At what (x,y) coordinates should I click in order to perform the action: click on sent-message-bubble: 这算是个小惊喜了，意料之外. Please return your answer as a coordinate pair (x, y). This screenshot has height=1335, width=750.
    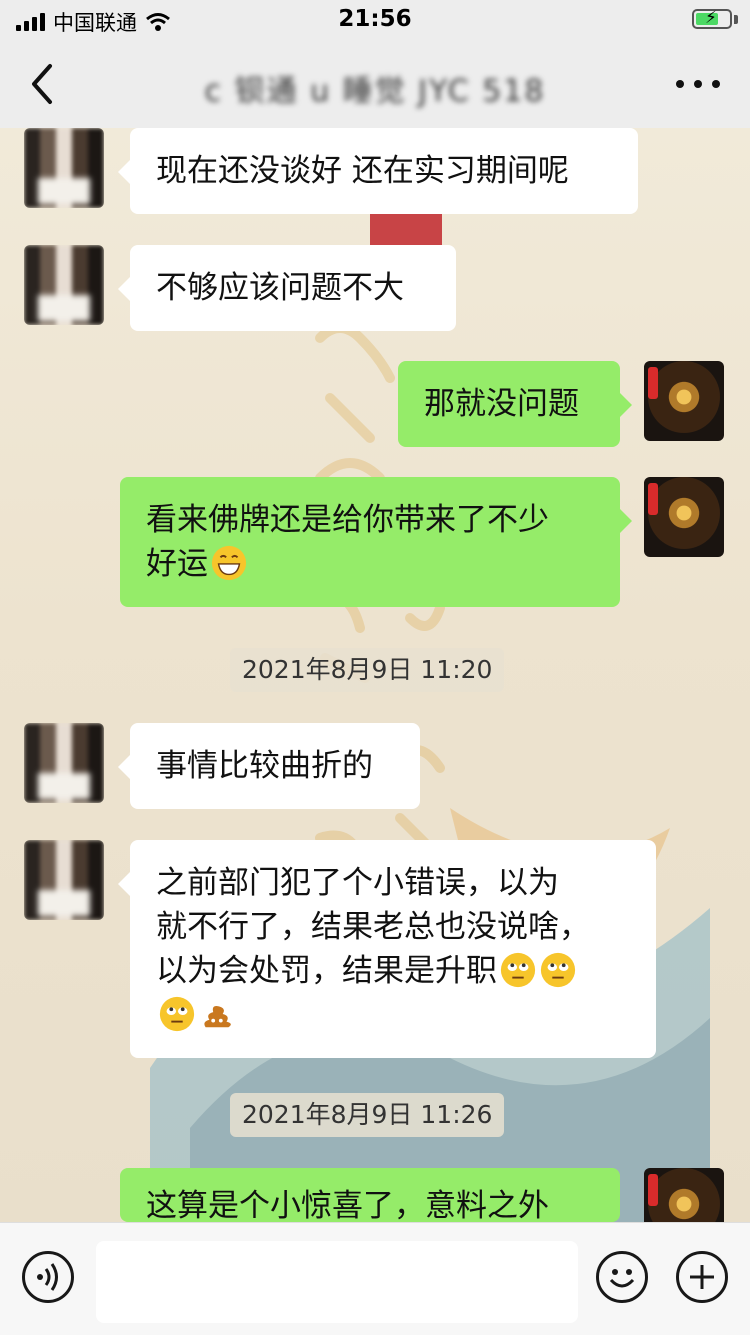
    Looking at the image, I should click on (370, 1195).